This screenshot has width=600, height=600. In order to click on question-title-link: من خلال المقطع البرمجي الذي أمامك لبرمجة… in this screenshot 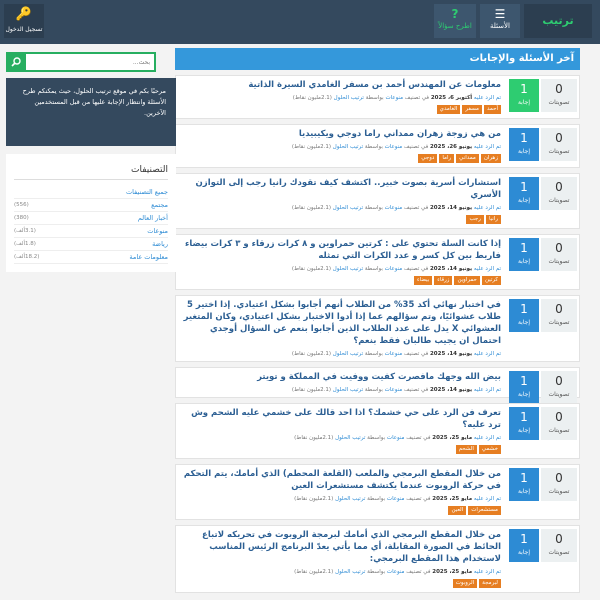, I will do `click(341, 547)`.